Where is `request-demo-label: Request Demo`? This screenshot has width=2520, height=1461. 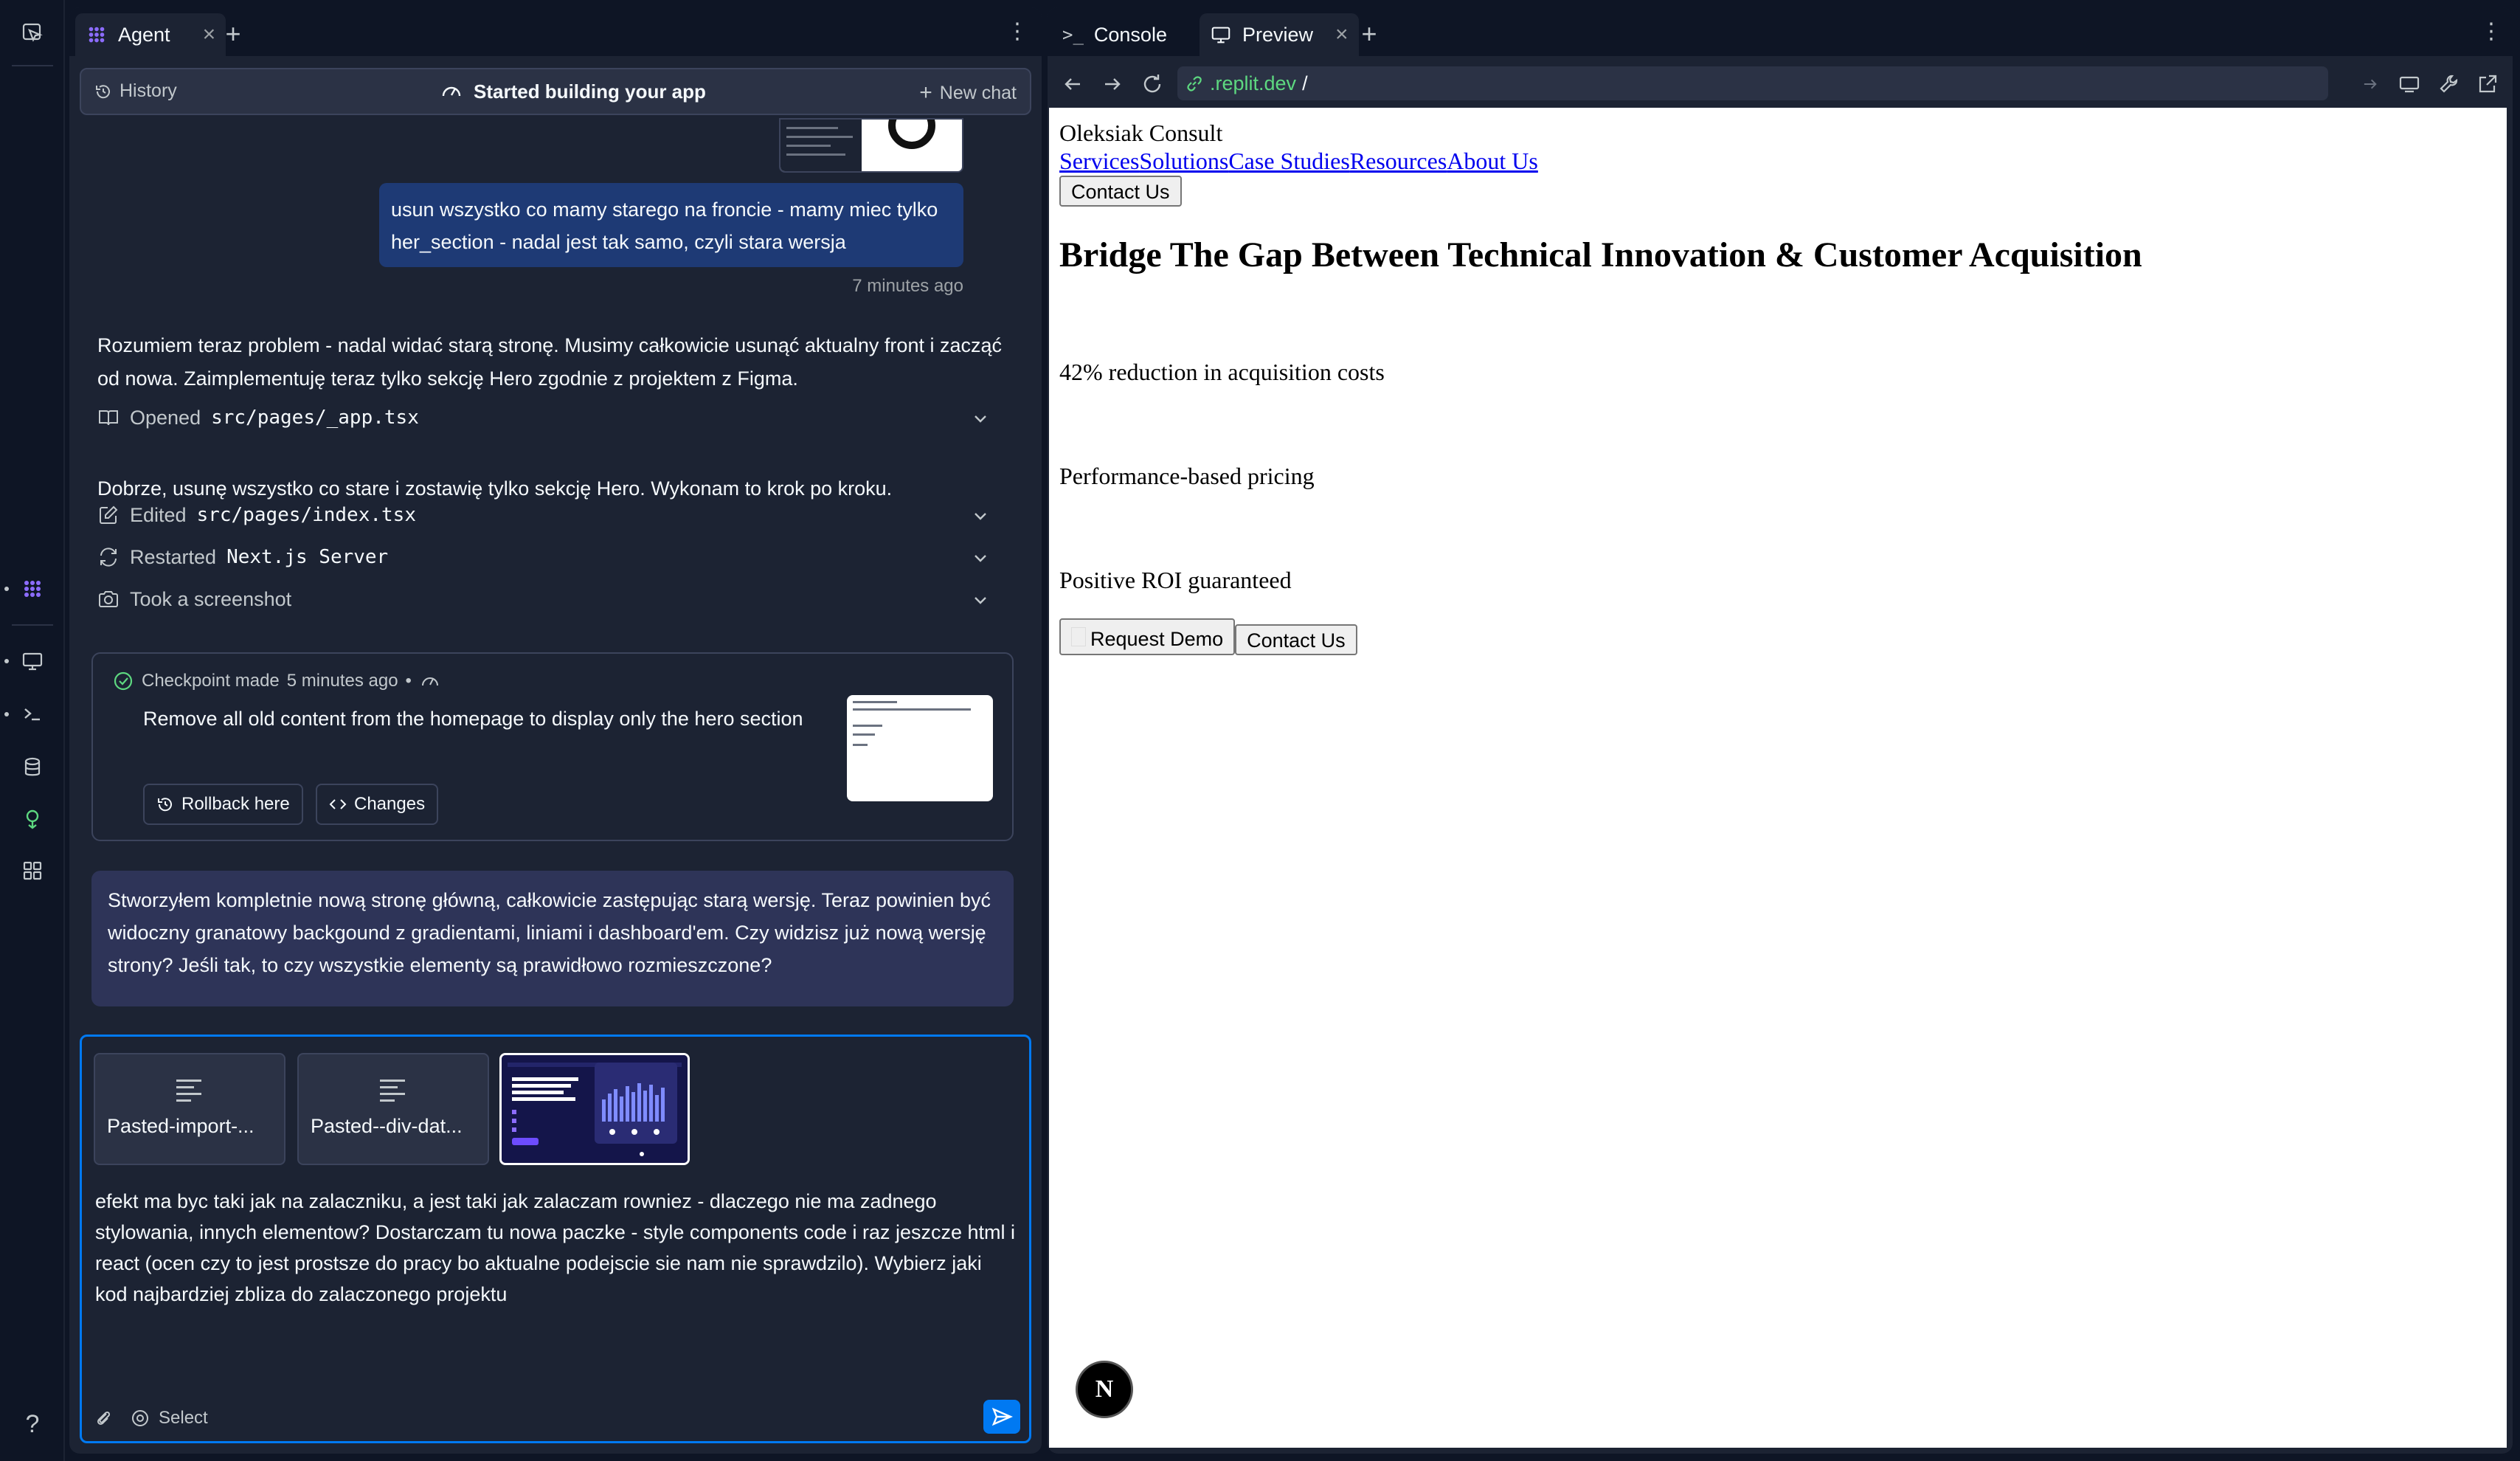 request-demo-label: Request Demo is located at coordinates (1157, 639).